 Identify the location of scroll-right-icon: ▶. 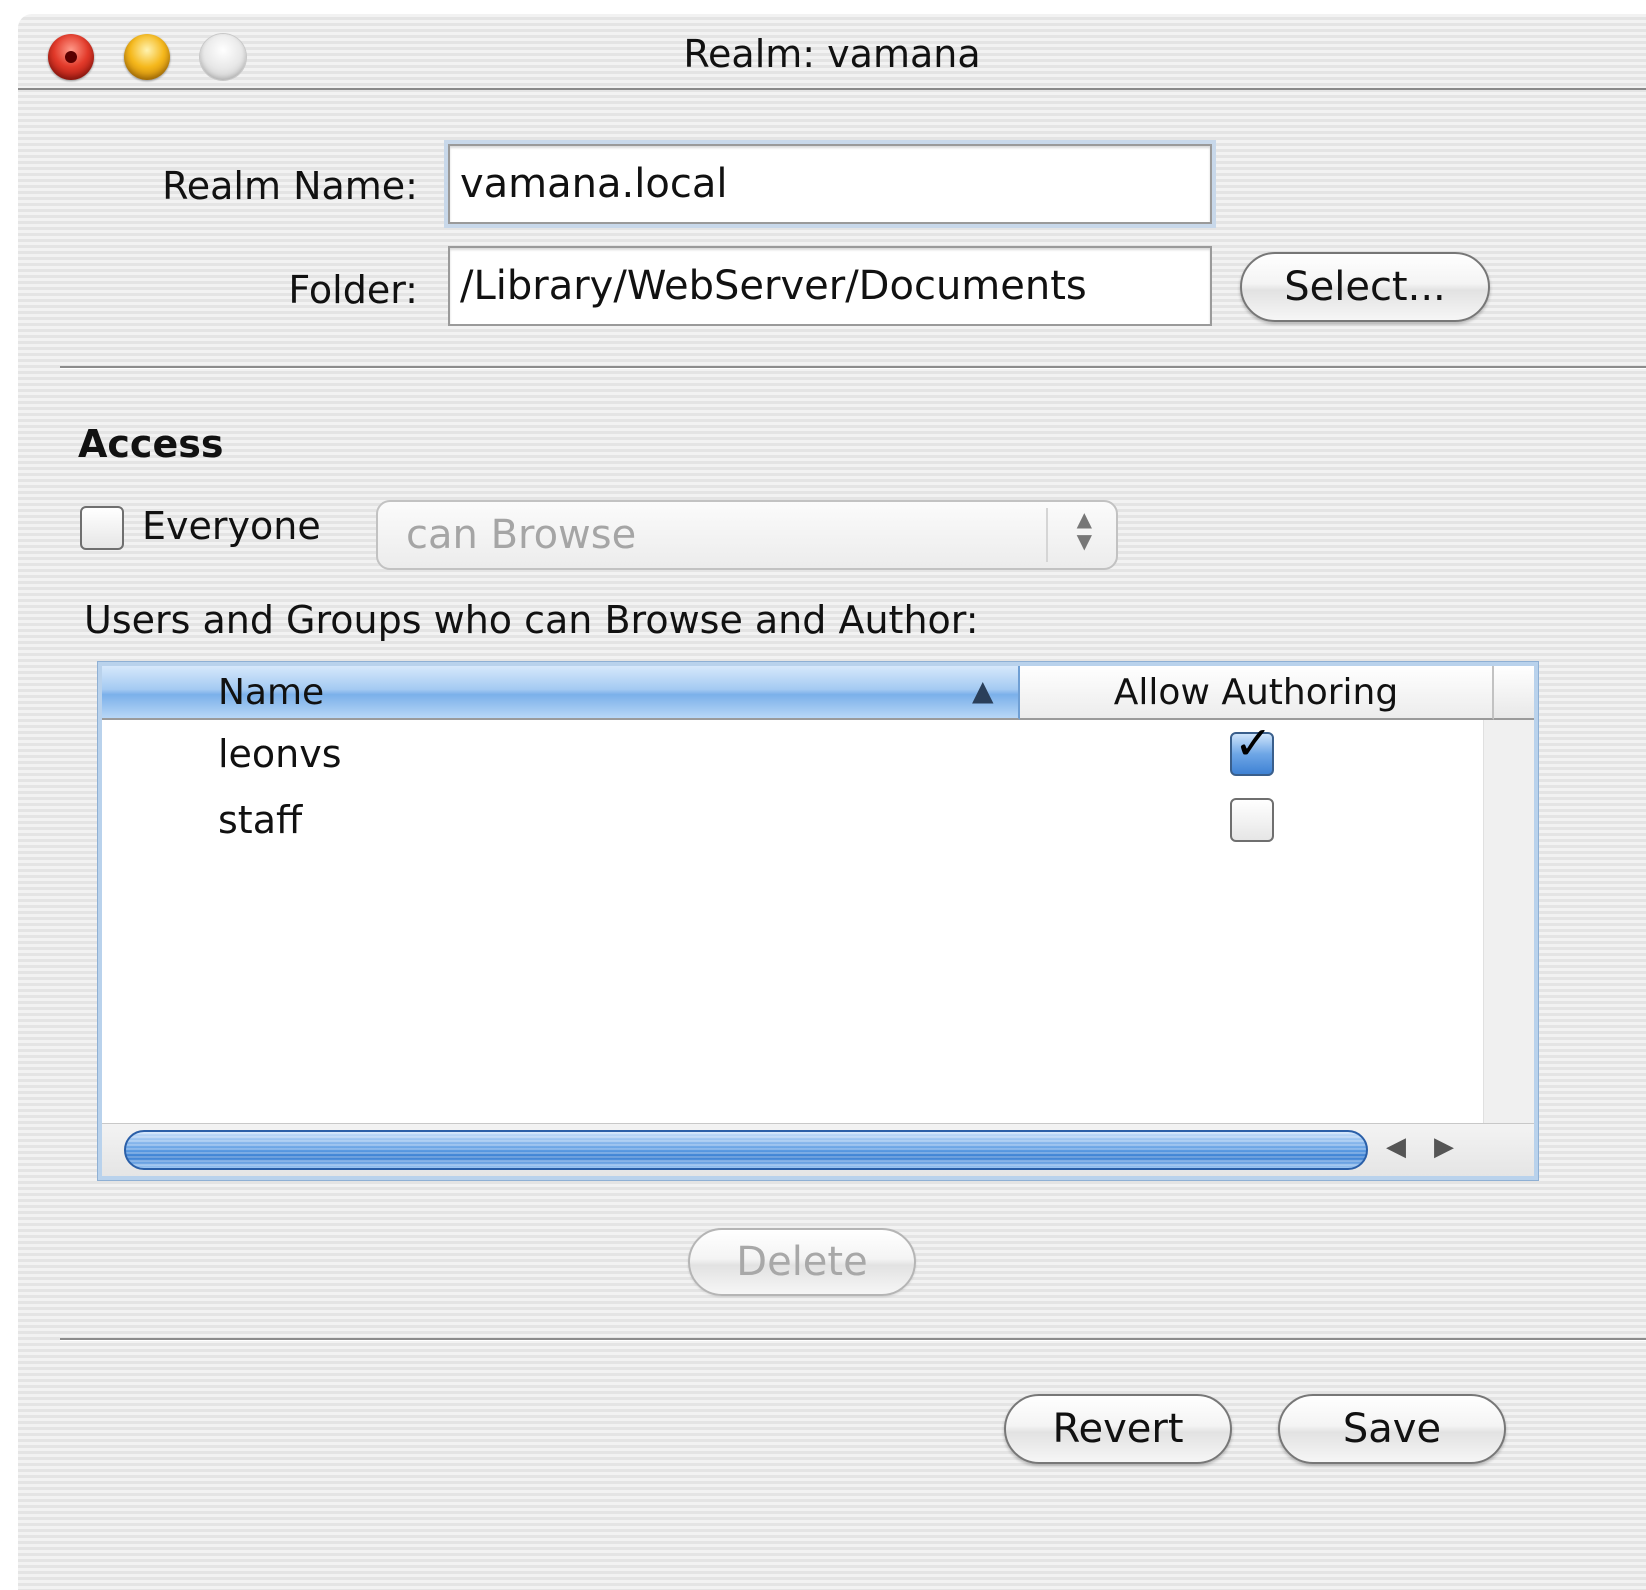
(1444, 1147).